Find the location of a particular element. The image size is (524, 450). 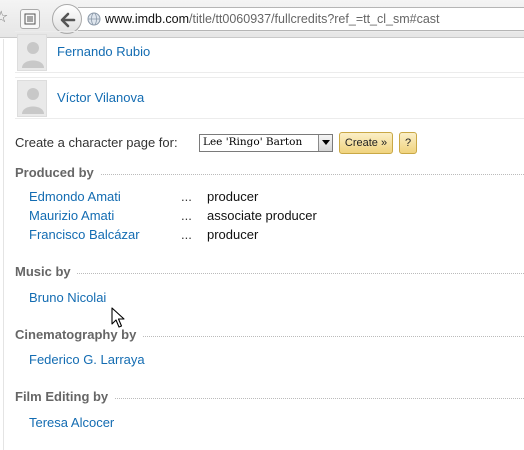

section-title: Produced by is located at coordinates (57, 172).